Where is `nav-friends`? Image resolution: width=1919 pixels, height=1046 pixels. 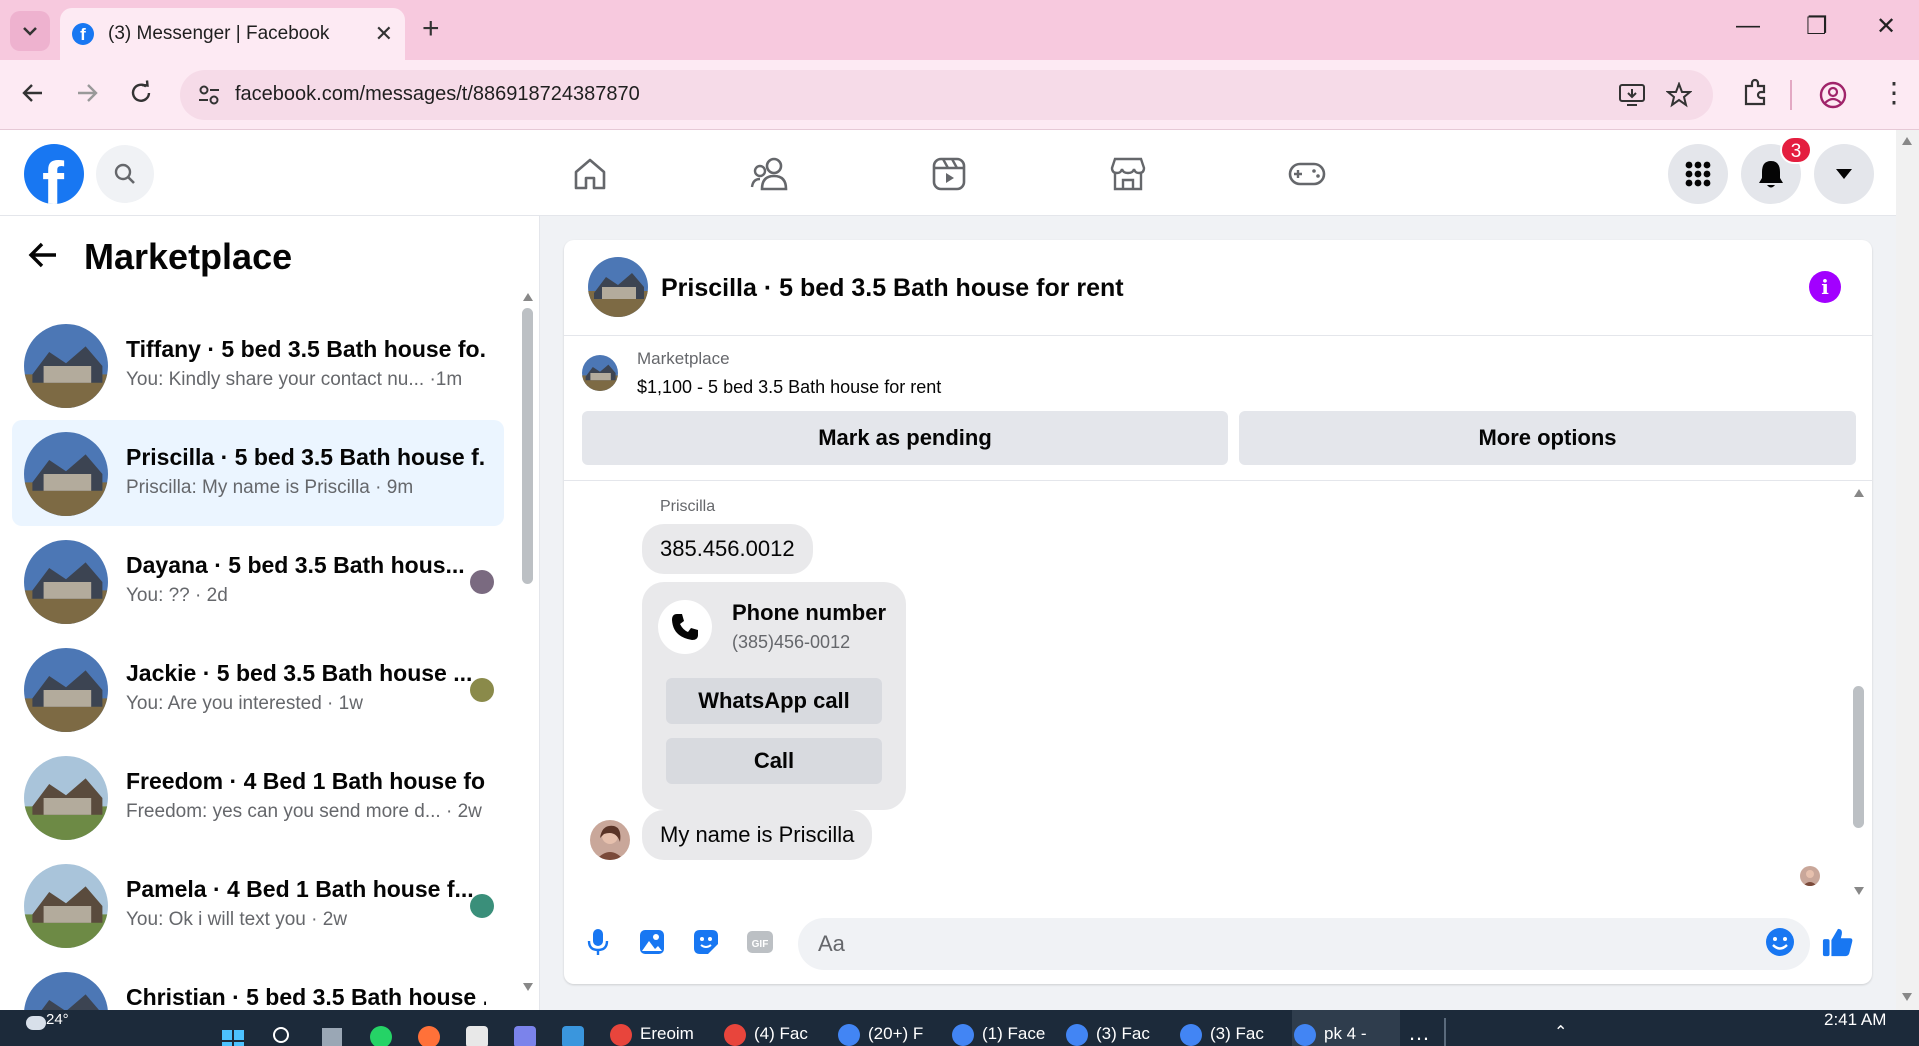
nav-friends is located at coordinates (770, 174).